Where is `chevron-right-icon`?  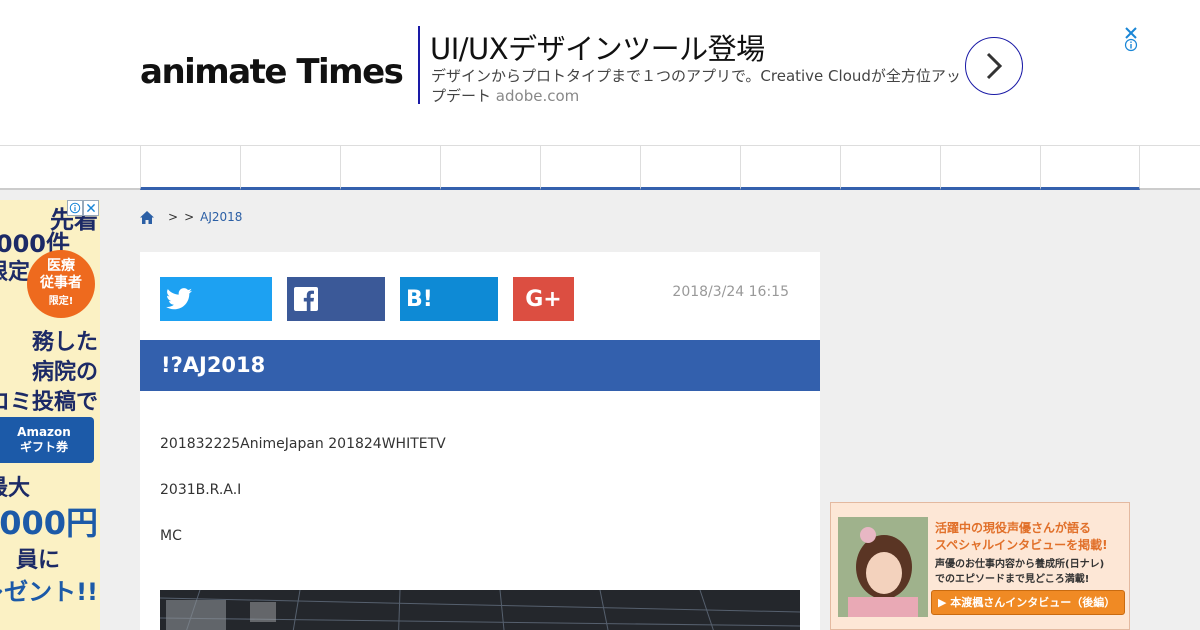 chevron-right-icon is located at coordinates (994, 66).